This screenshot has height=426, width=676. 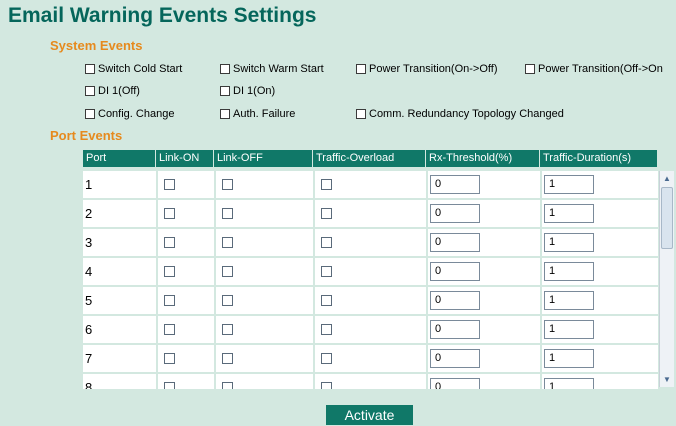 I want to click on power-transition-on-off-option: Power Transition(On->Off), so click(x=426, y=69).